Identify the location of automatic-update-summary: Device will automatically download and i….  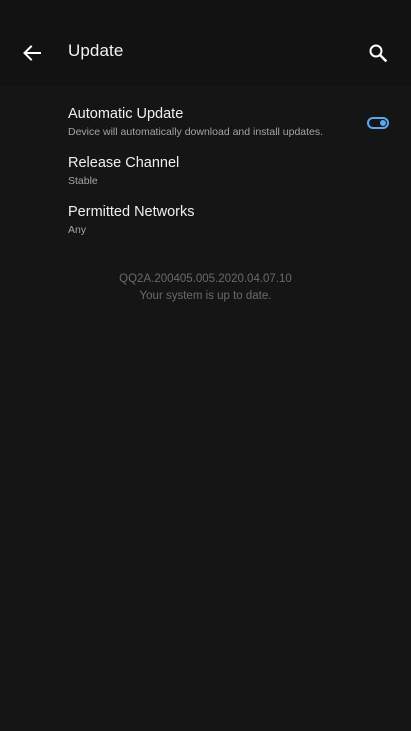
(196, 132).